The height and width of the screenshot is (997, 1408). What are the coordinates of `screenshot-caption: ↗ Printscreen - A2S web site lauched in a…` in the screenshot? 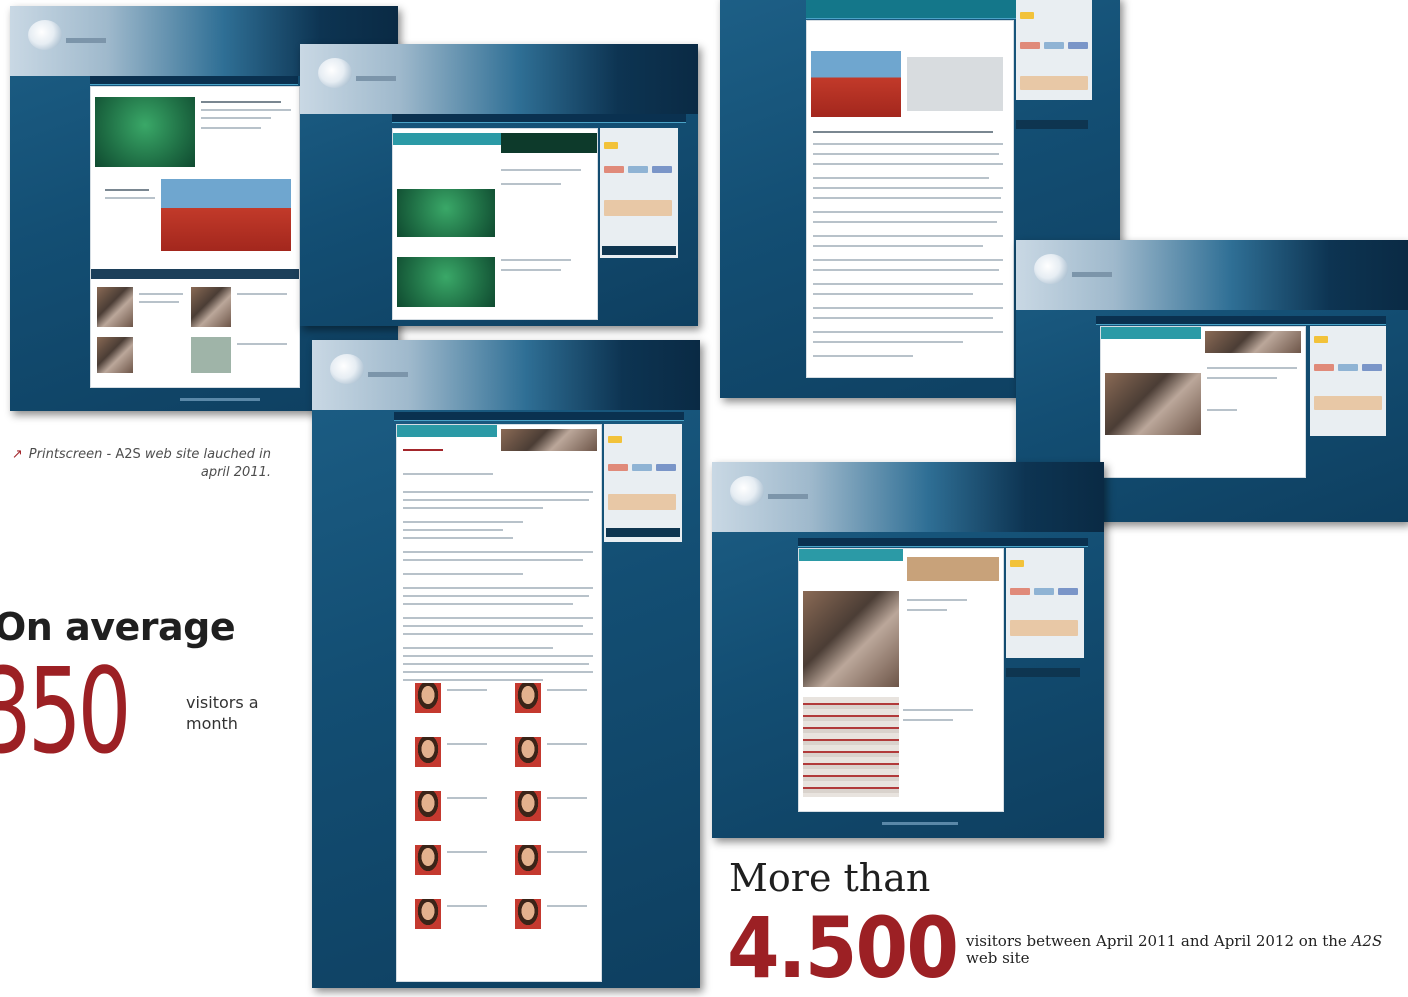 It's located at (141, 464).